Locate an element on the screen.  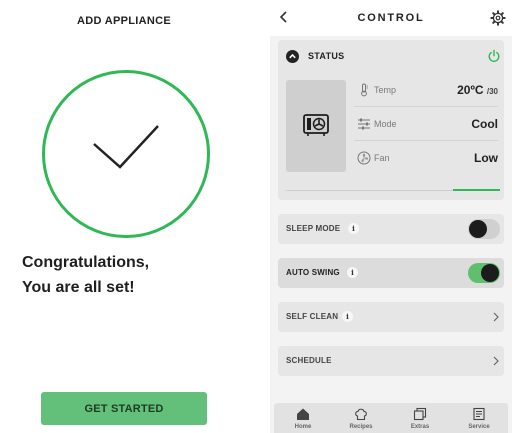
thermometer-icon is located at coordinates (364, 90).